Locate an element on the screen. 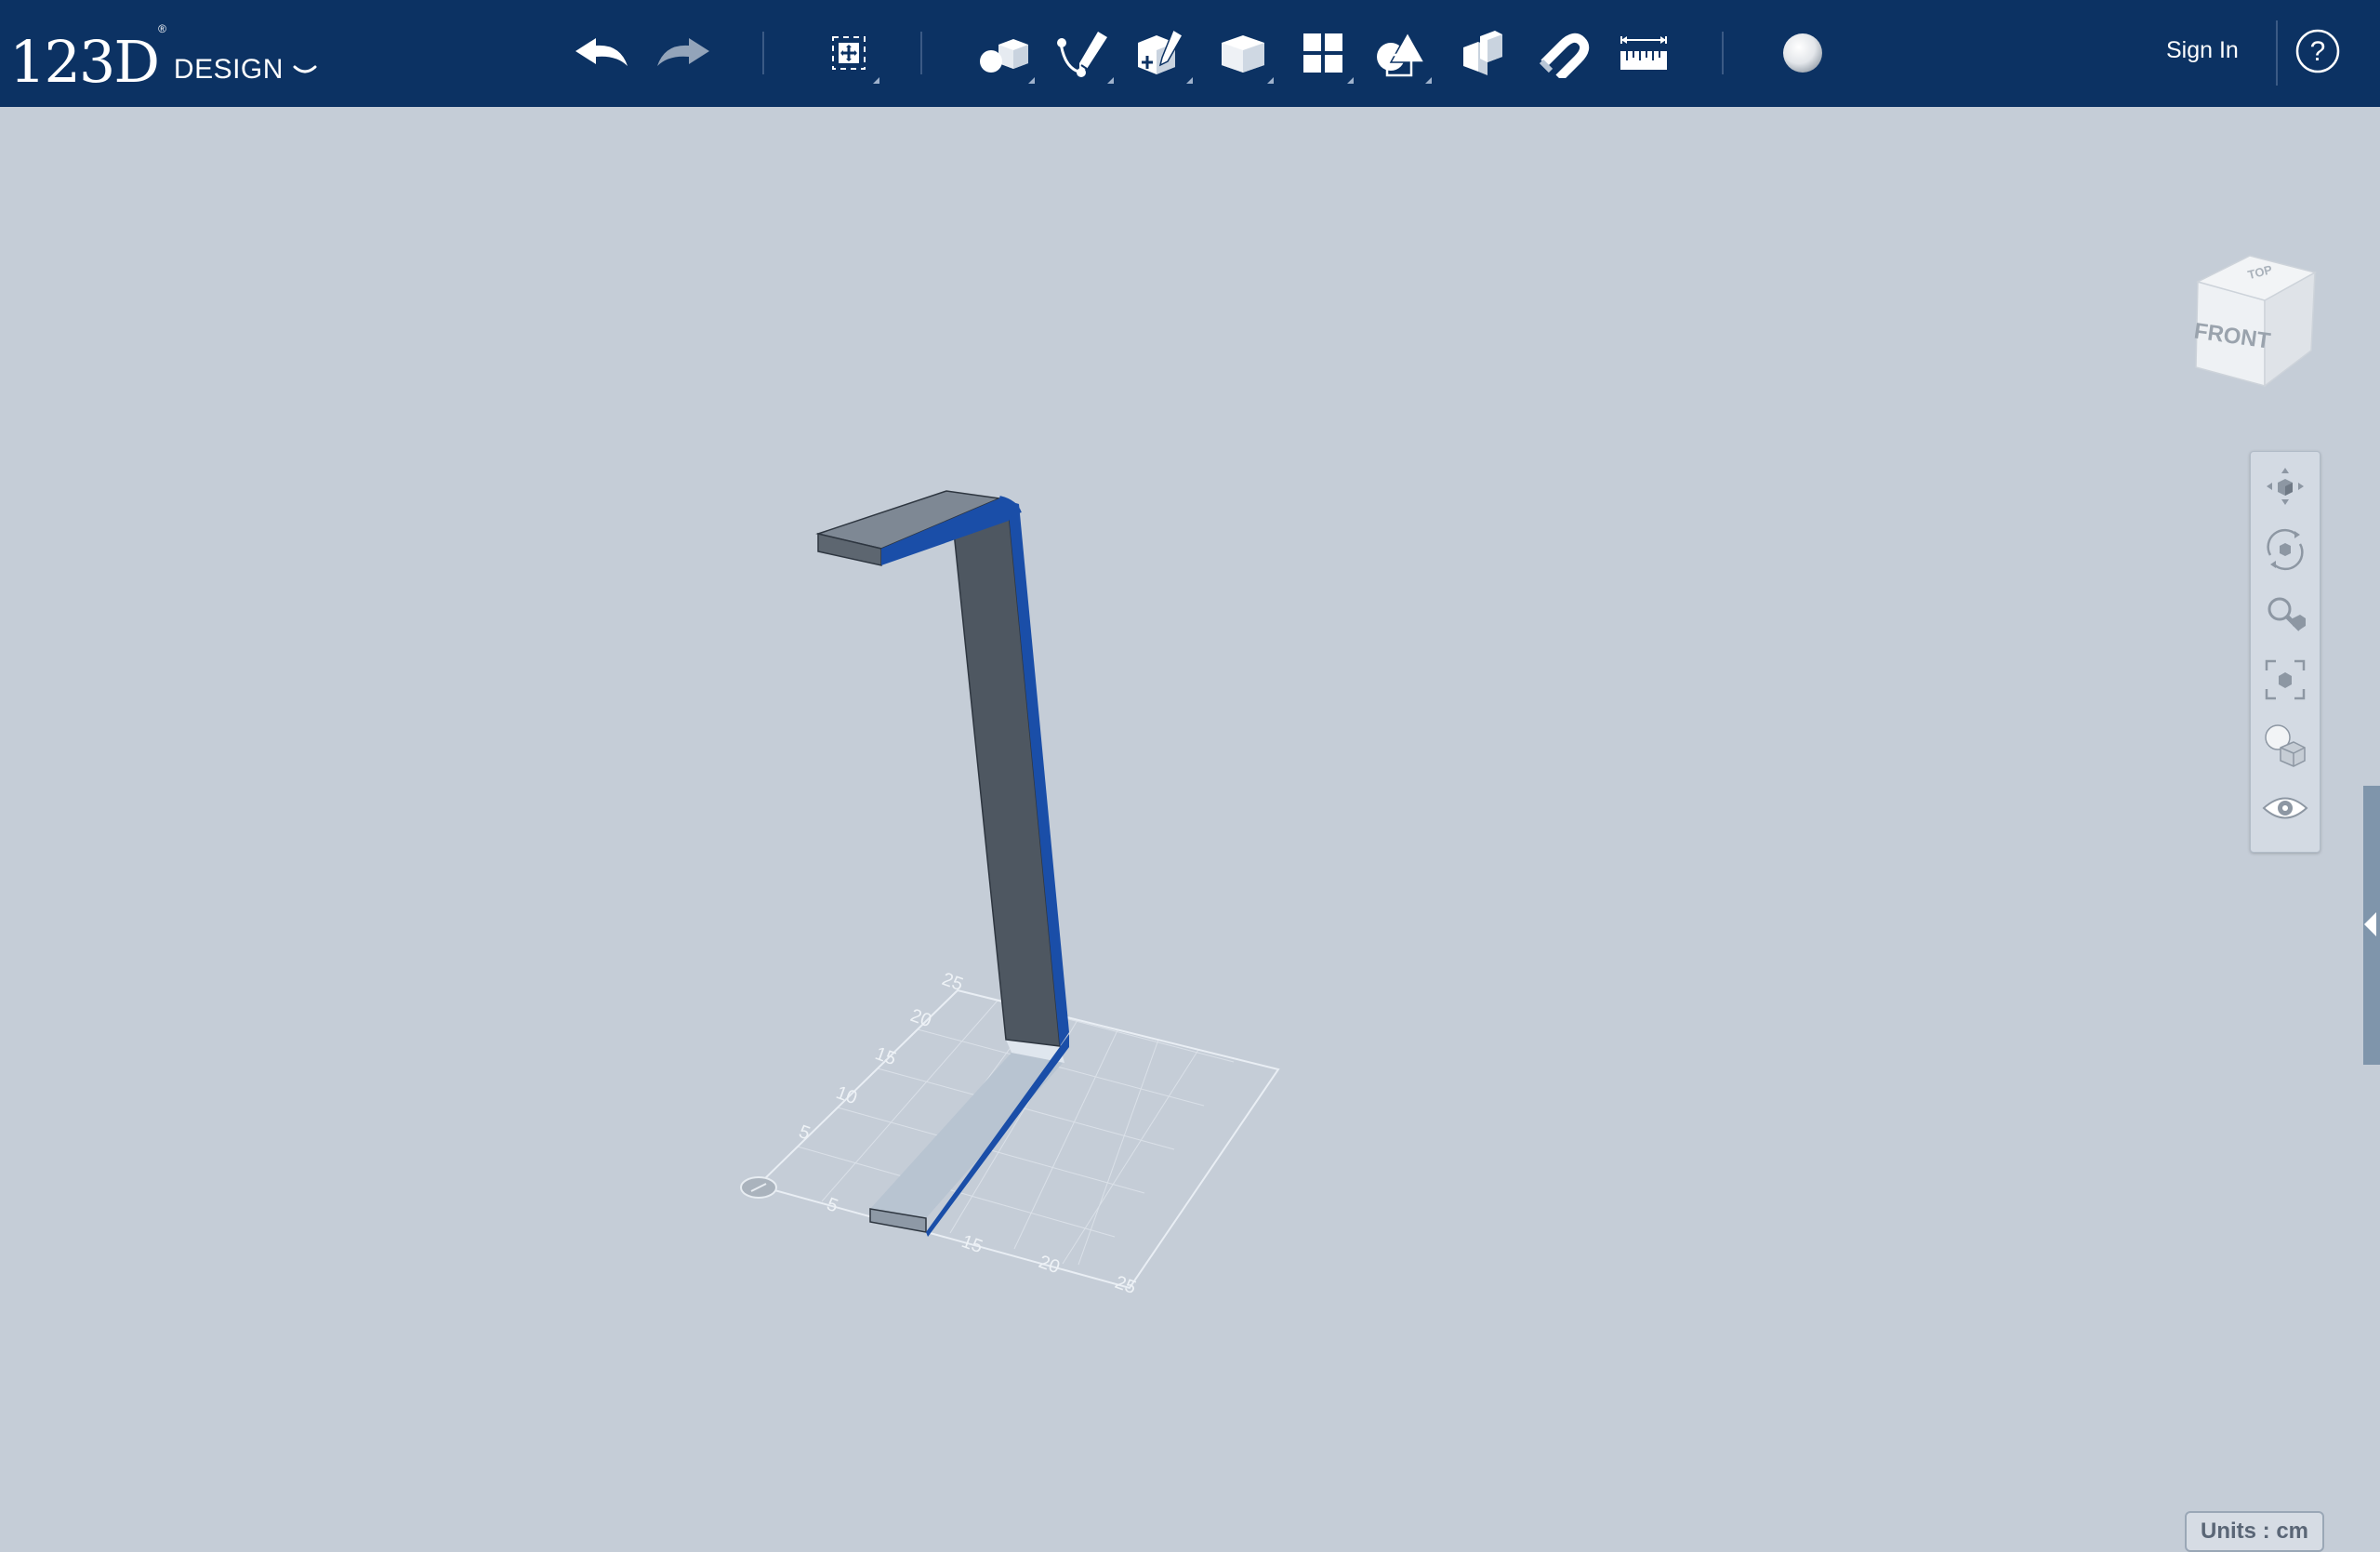 This screenshot has height=1552, width=2380. origin-marker is located at coordinates (758, 1187).